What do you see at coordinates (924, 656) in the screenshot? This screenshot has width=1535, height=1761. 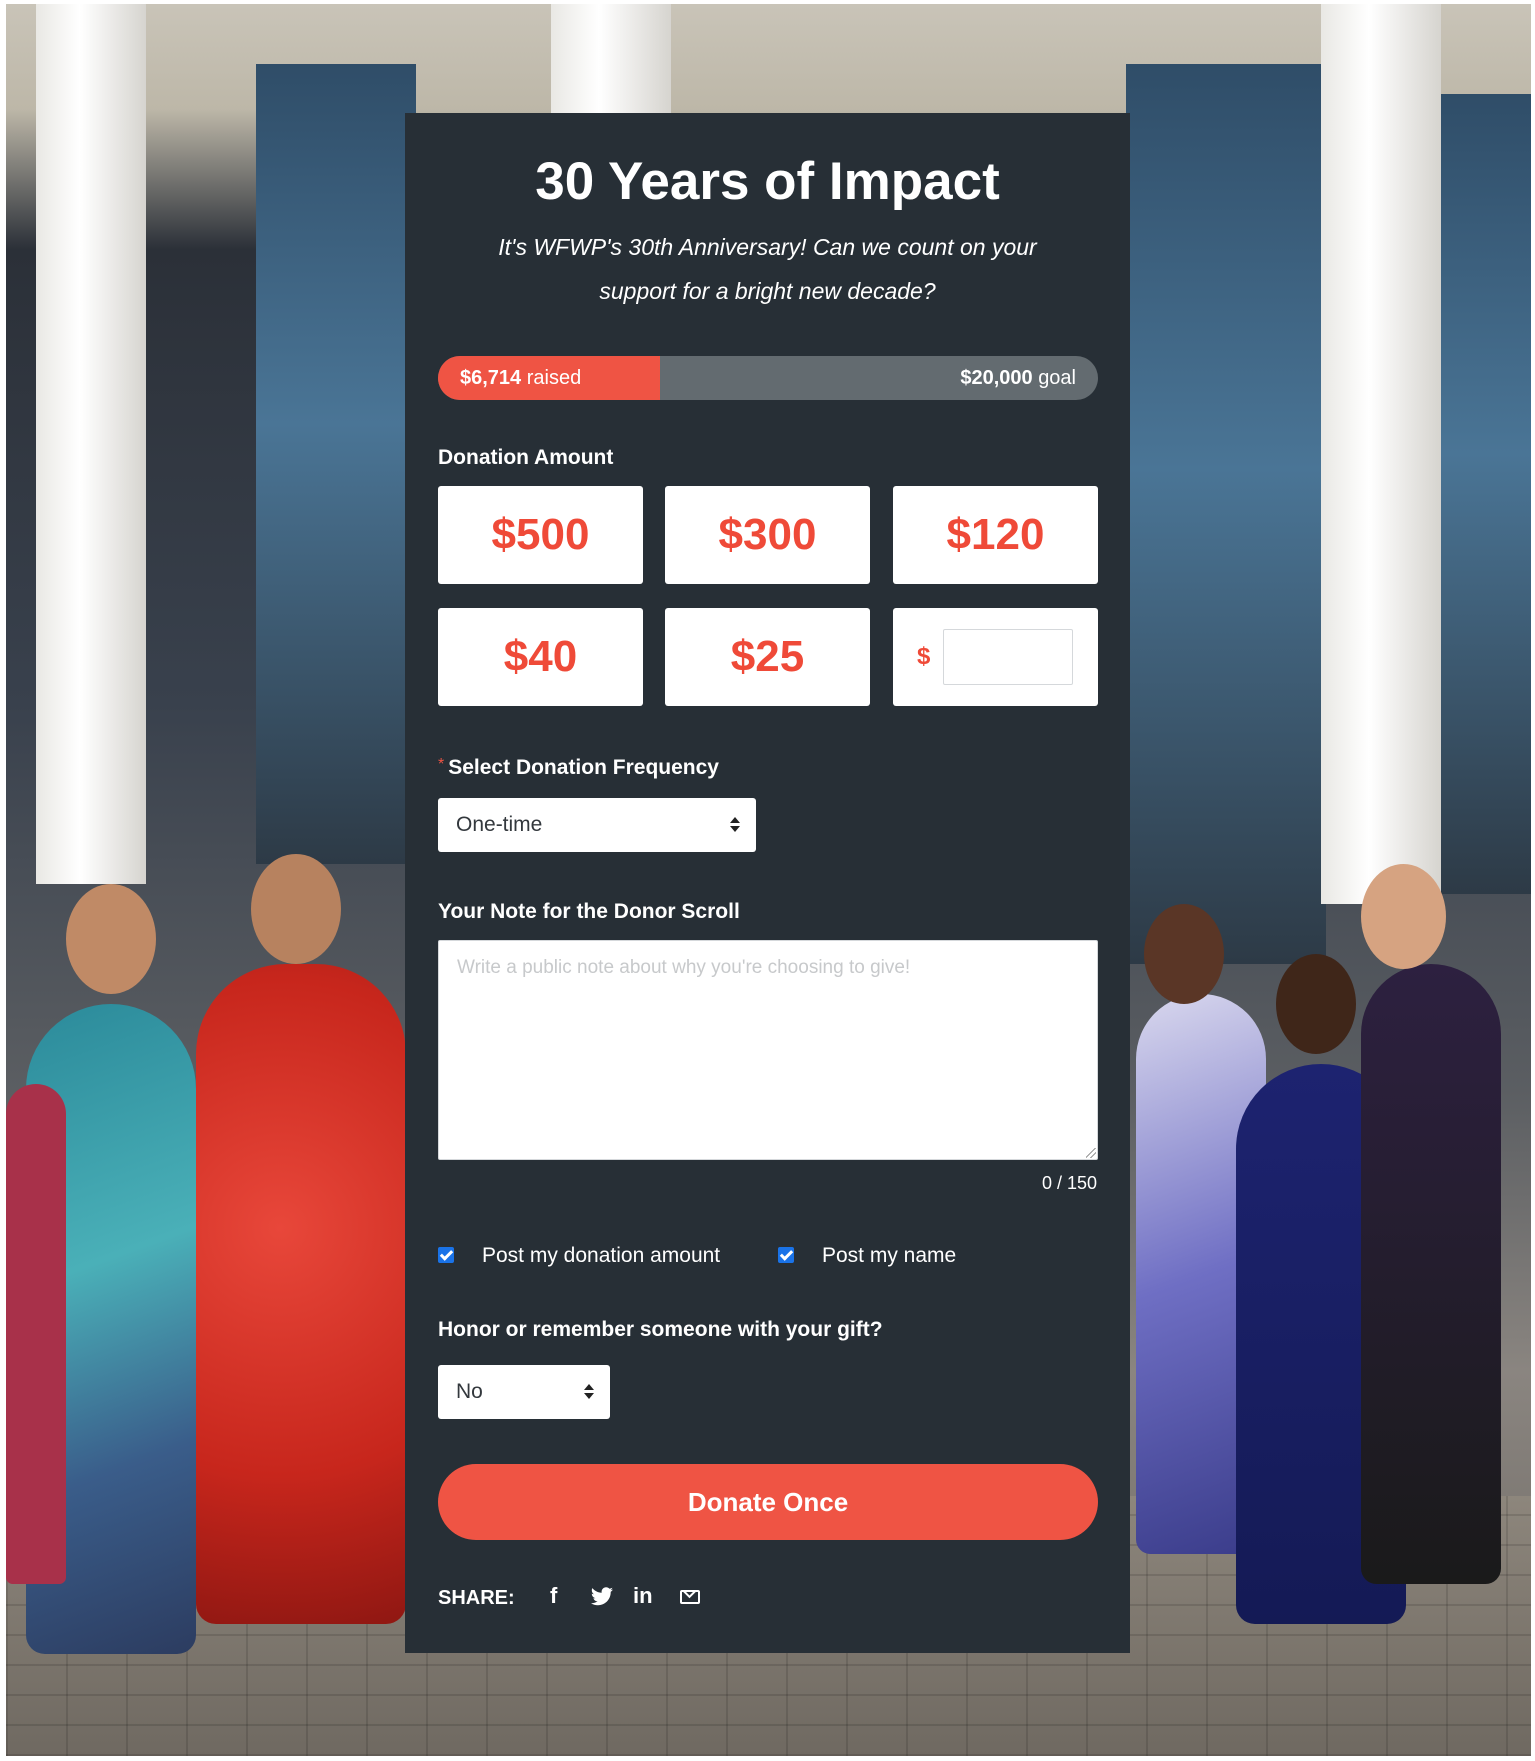 I see `currency-symbol: $` at bounding box center [924, 656].